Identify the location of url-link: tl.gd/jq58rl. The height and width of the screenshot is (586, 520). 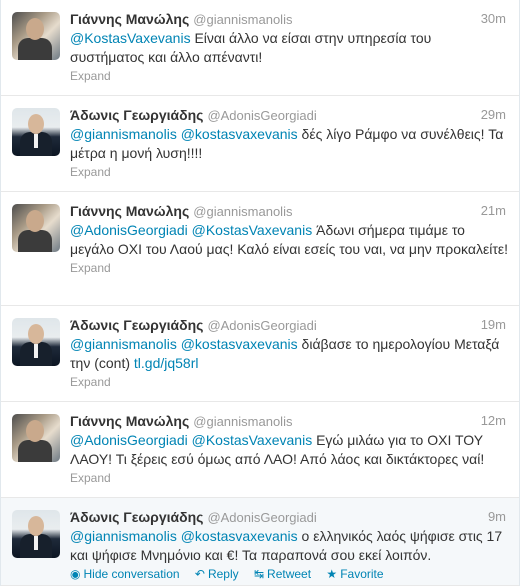
(166, 363).